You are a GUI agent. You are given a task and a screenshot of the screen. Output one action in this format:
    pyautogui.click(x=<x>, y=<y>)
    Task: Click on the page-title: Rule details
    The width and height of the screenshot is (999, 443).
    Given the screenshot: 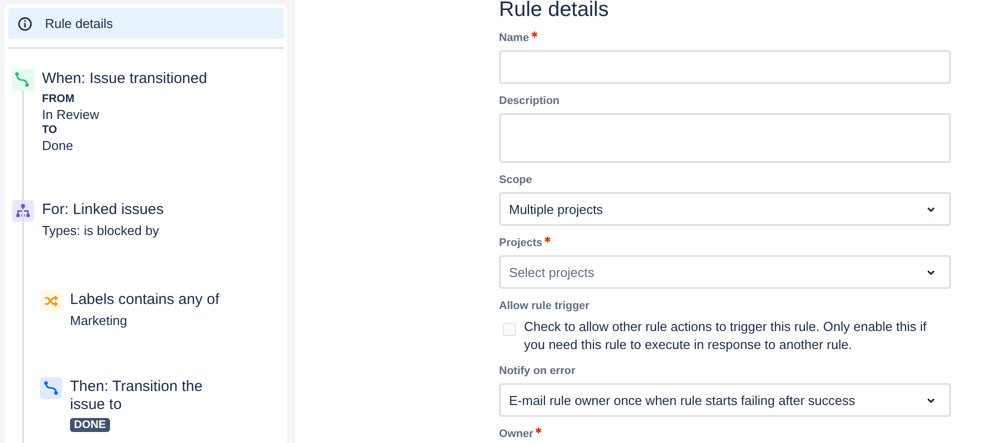 What is the action you would take?
    pyautogui.click(x=554, y=11)
    